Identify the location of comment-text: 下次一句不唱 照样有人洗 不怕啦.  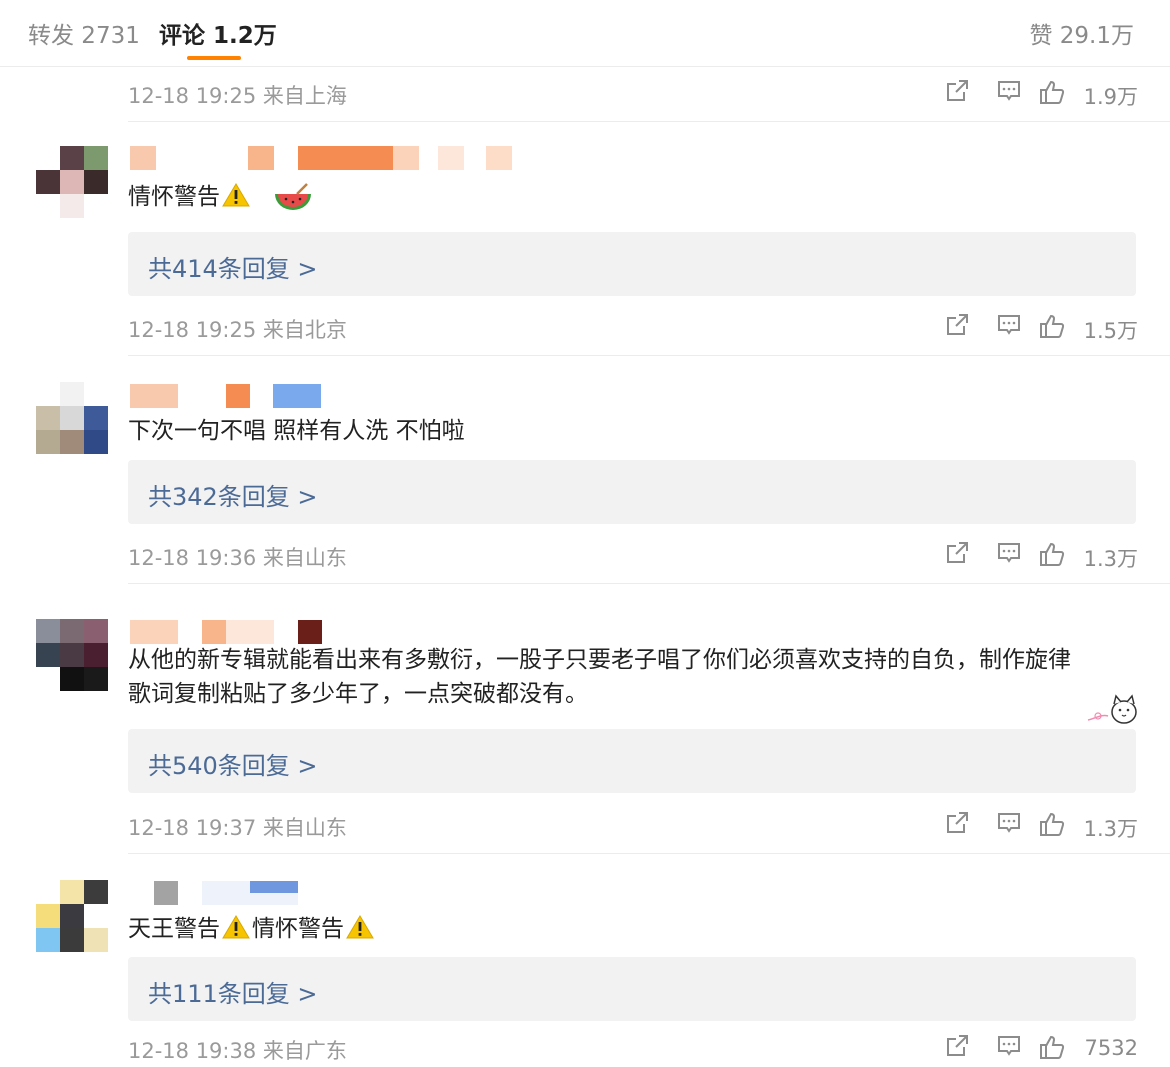
(296, 431).